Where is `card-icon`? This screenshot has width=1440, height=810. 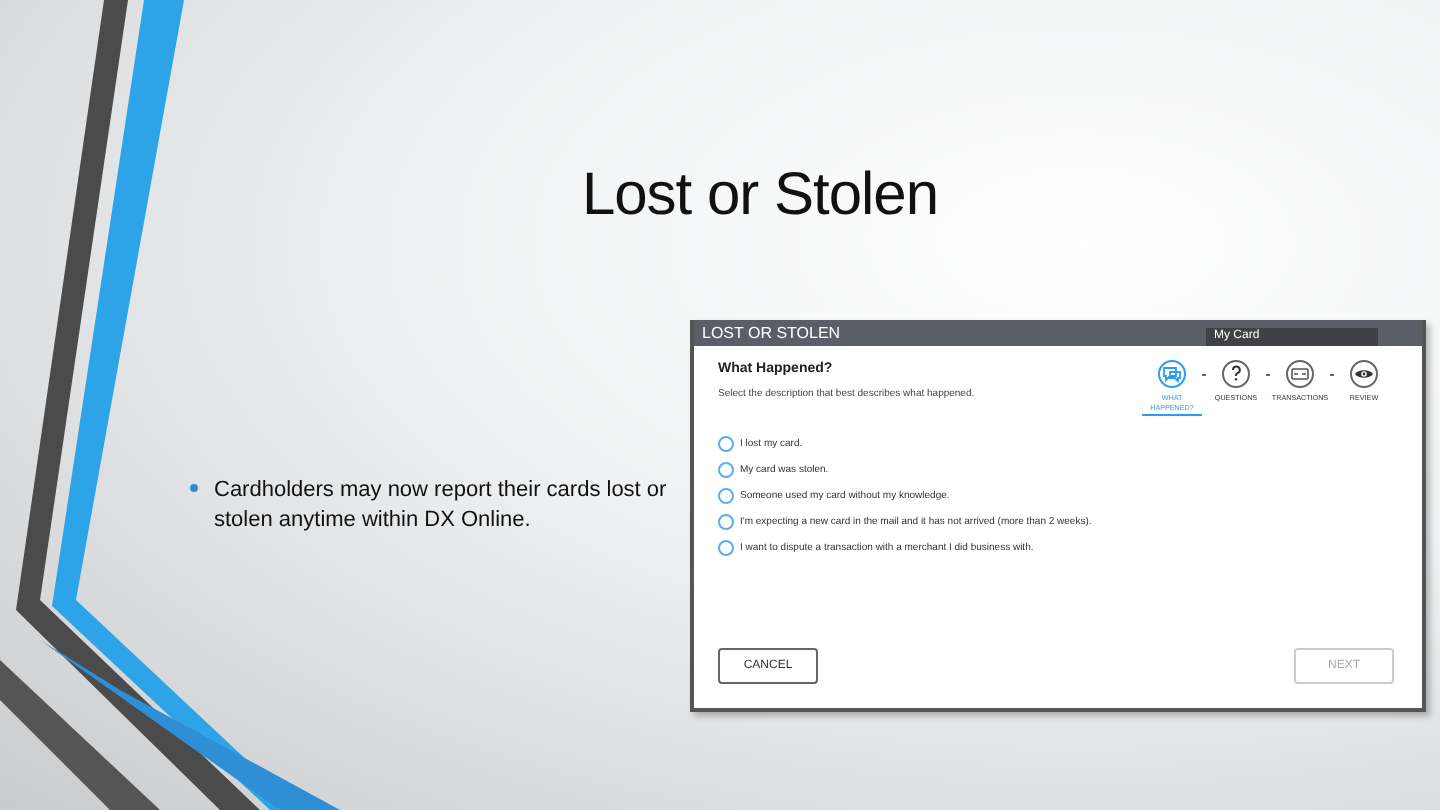 card-icon is located at coordinates (1300, 374).